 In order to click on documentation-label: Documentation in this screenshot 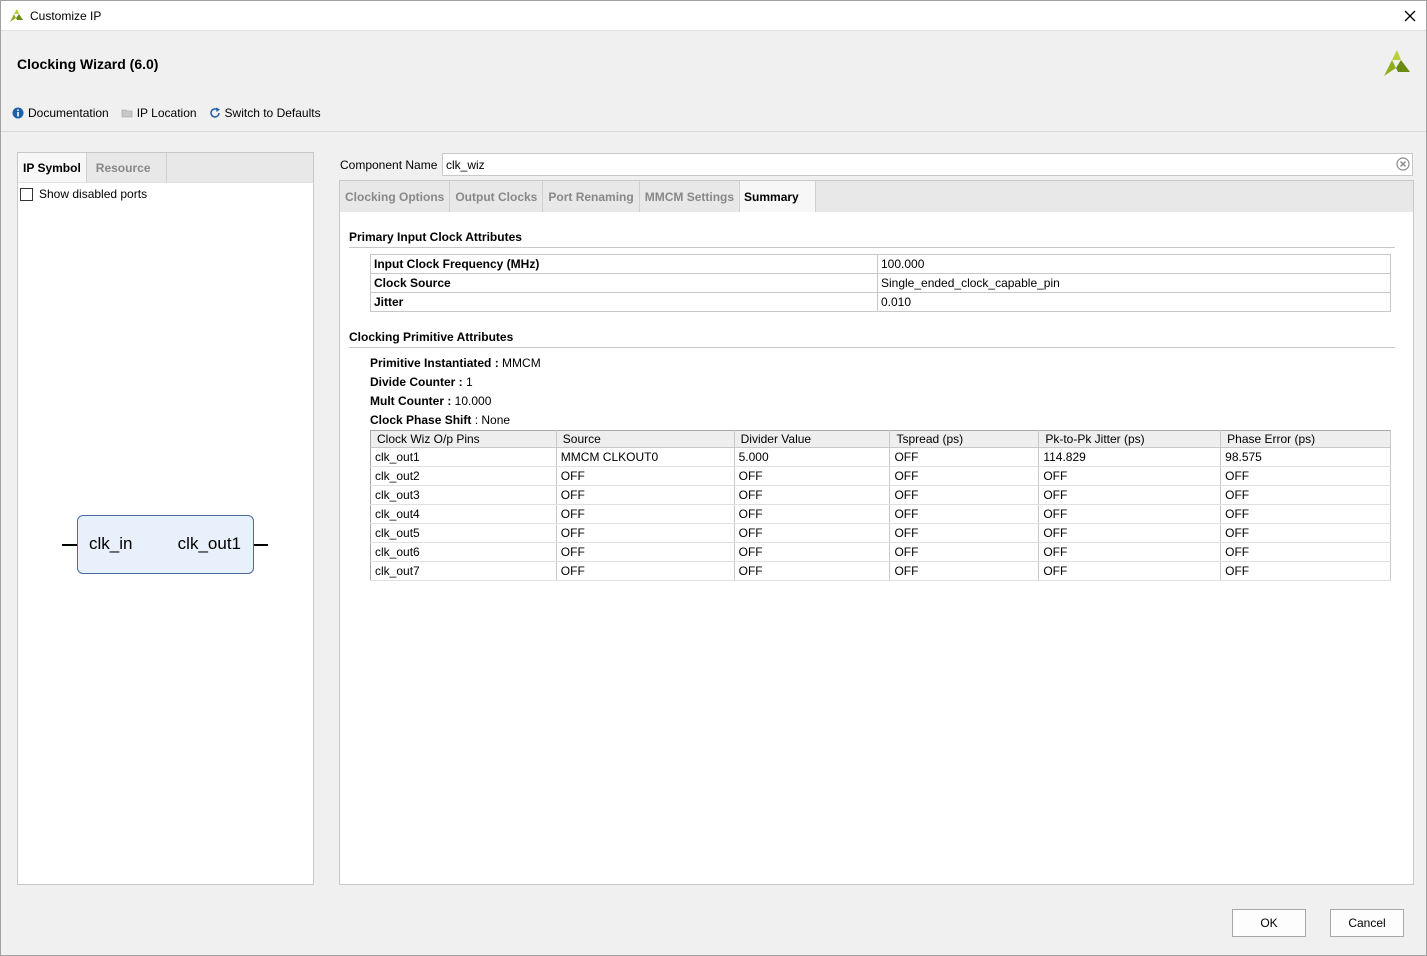, I will do `click(68, 113)`.